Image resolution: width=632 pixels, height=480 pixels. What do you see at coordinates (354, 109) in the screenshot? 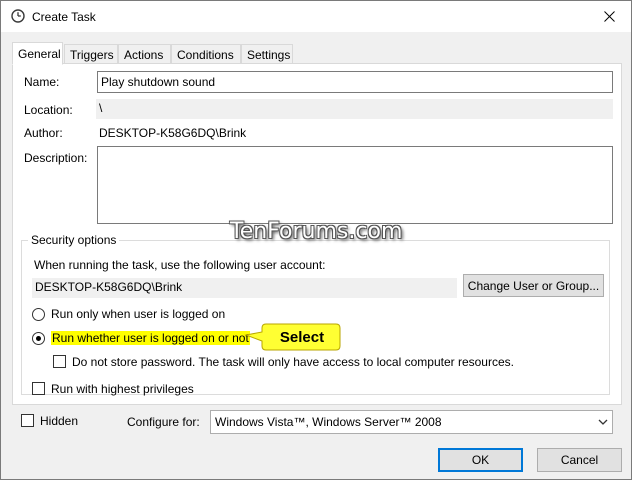
I see `location-value: \` at bounding box center [354, 109].